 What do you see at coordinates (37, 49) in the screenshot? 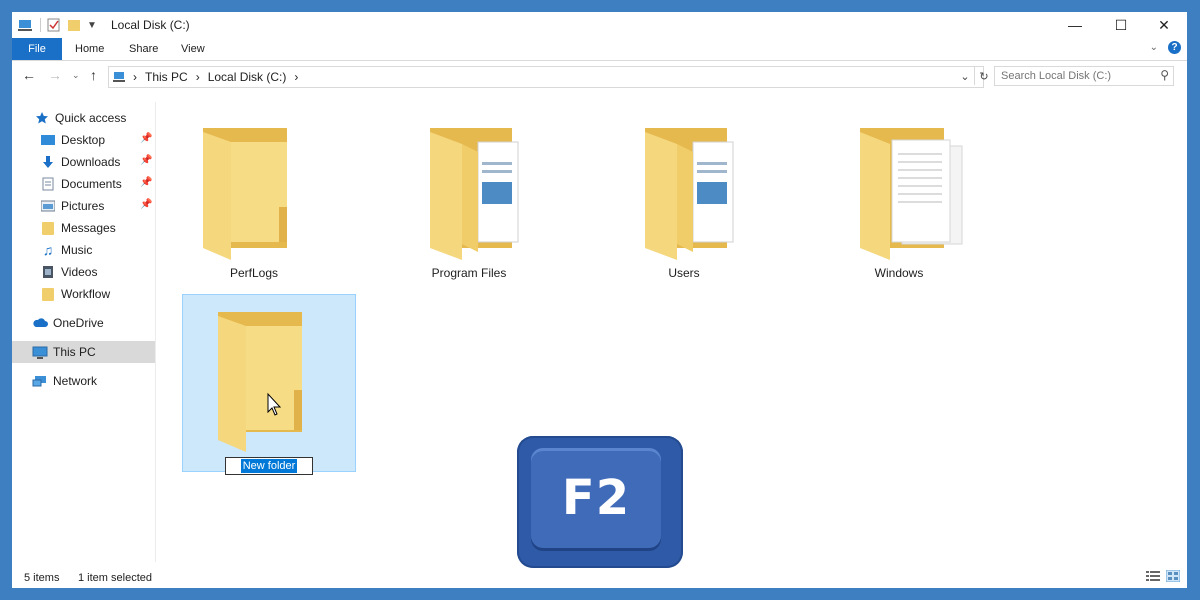
I see `tab-file: File` at bounding box center [37, 49].